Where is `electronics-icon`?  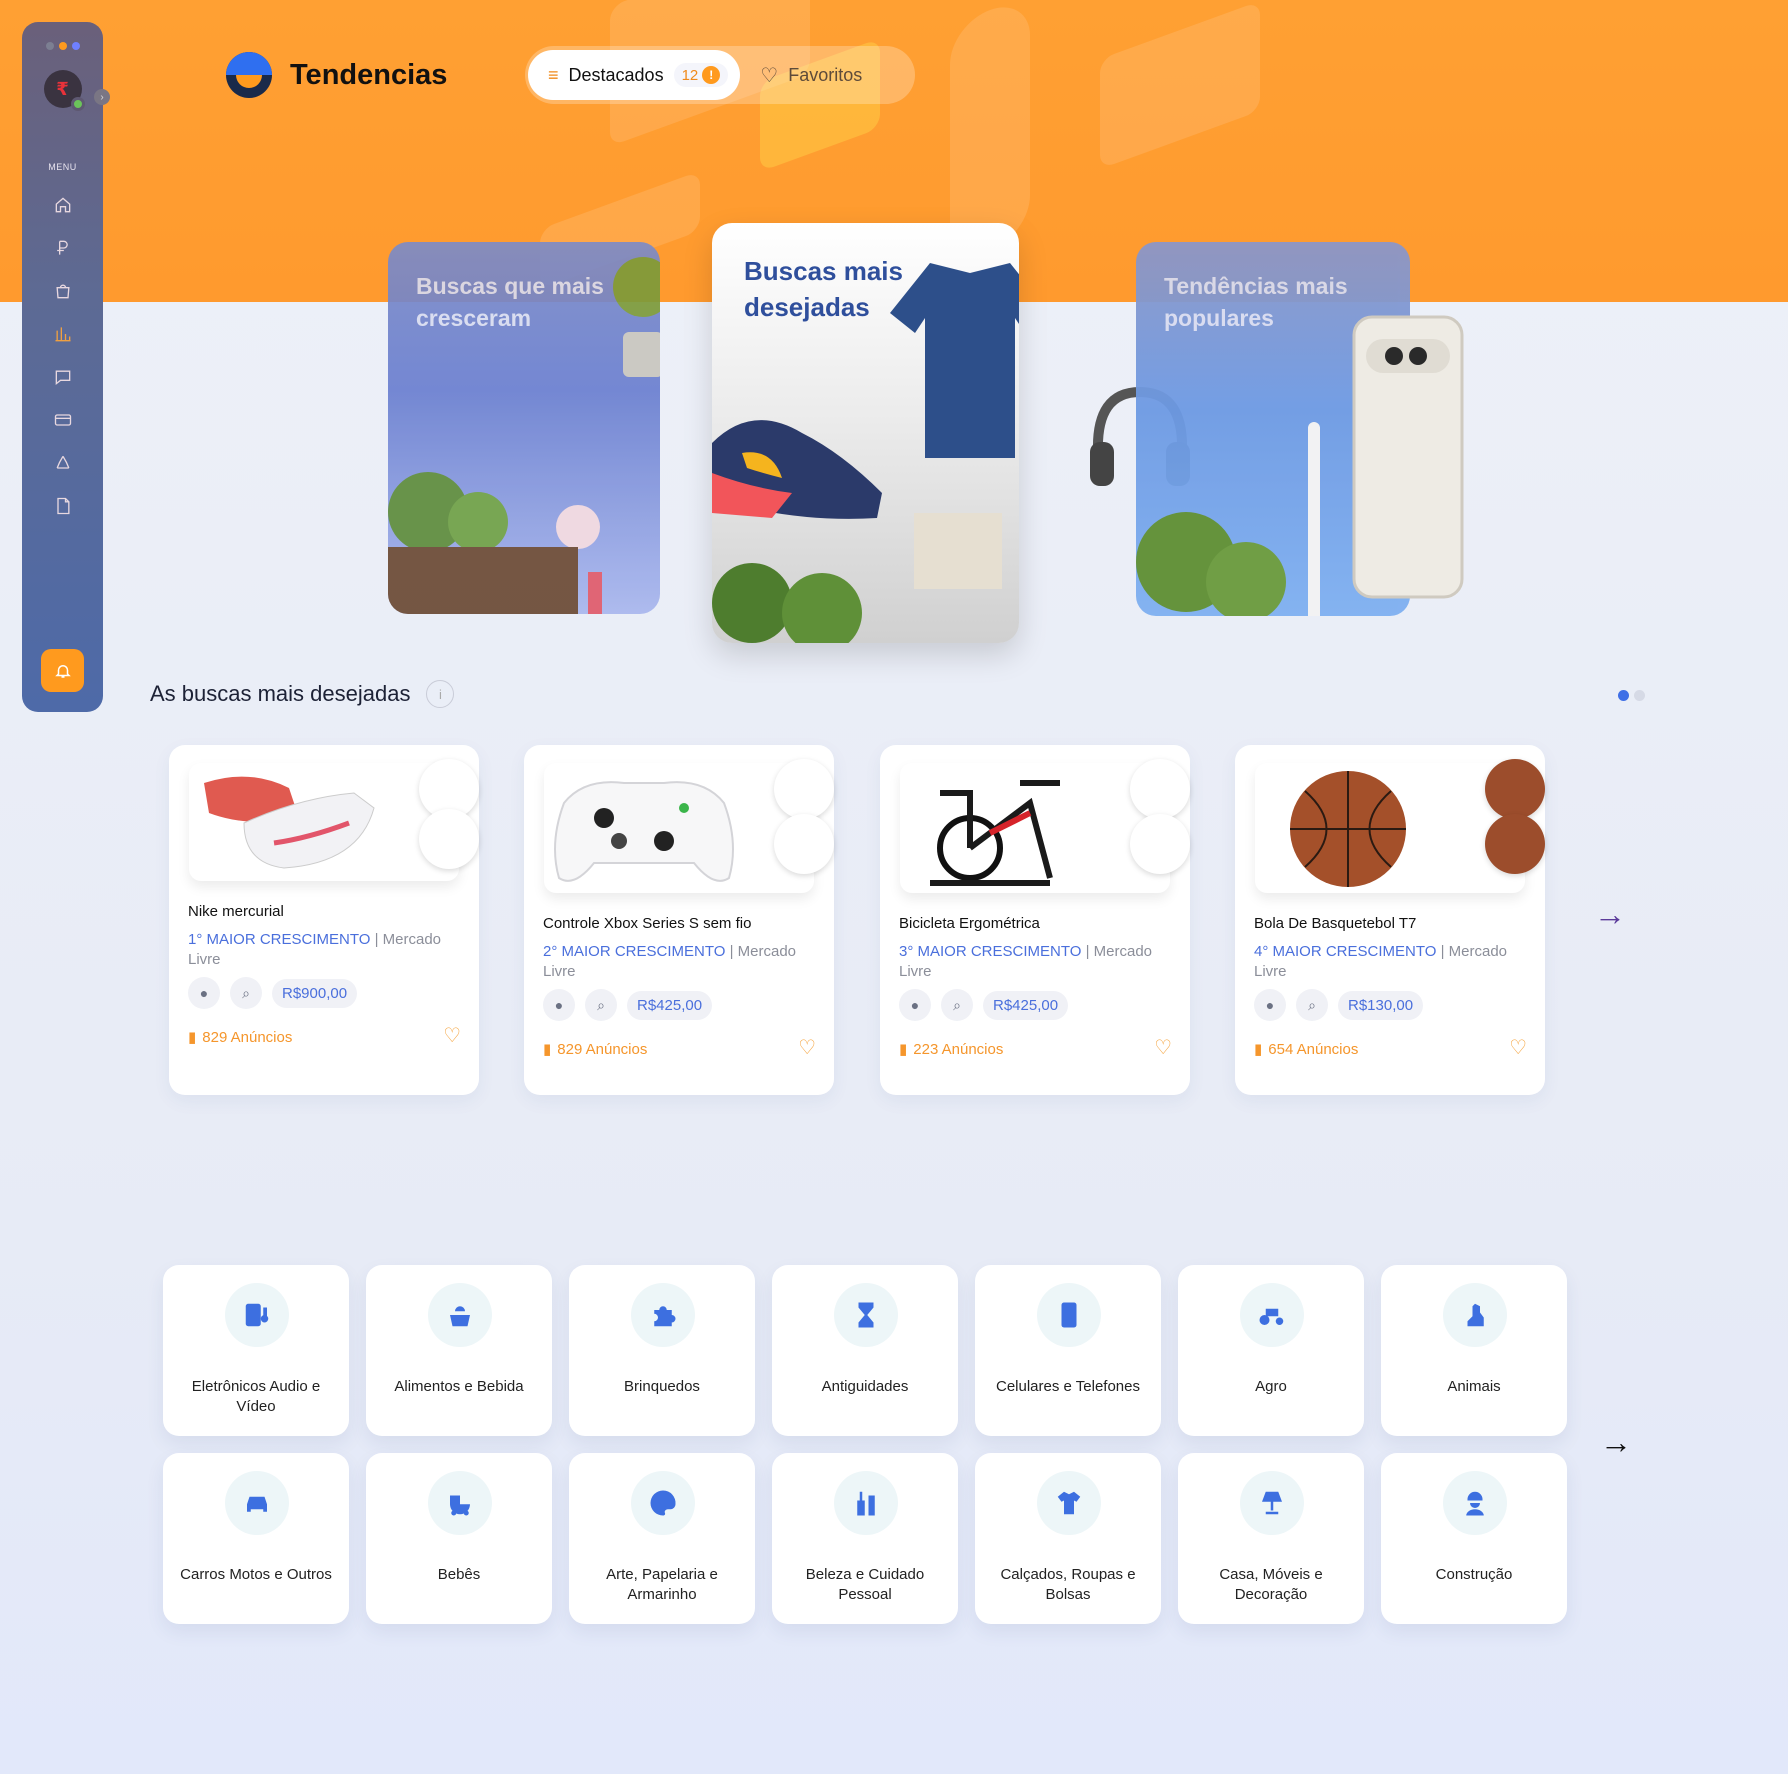
electronics-icon is located at coordinates (257, 1315).